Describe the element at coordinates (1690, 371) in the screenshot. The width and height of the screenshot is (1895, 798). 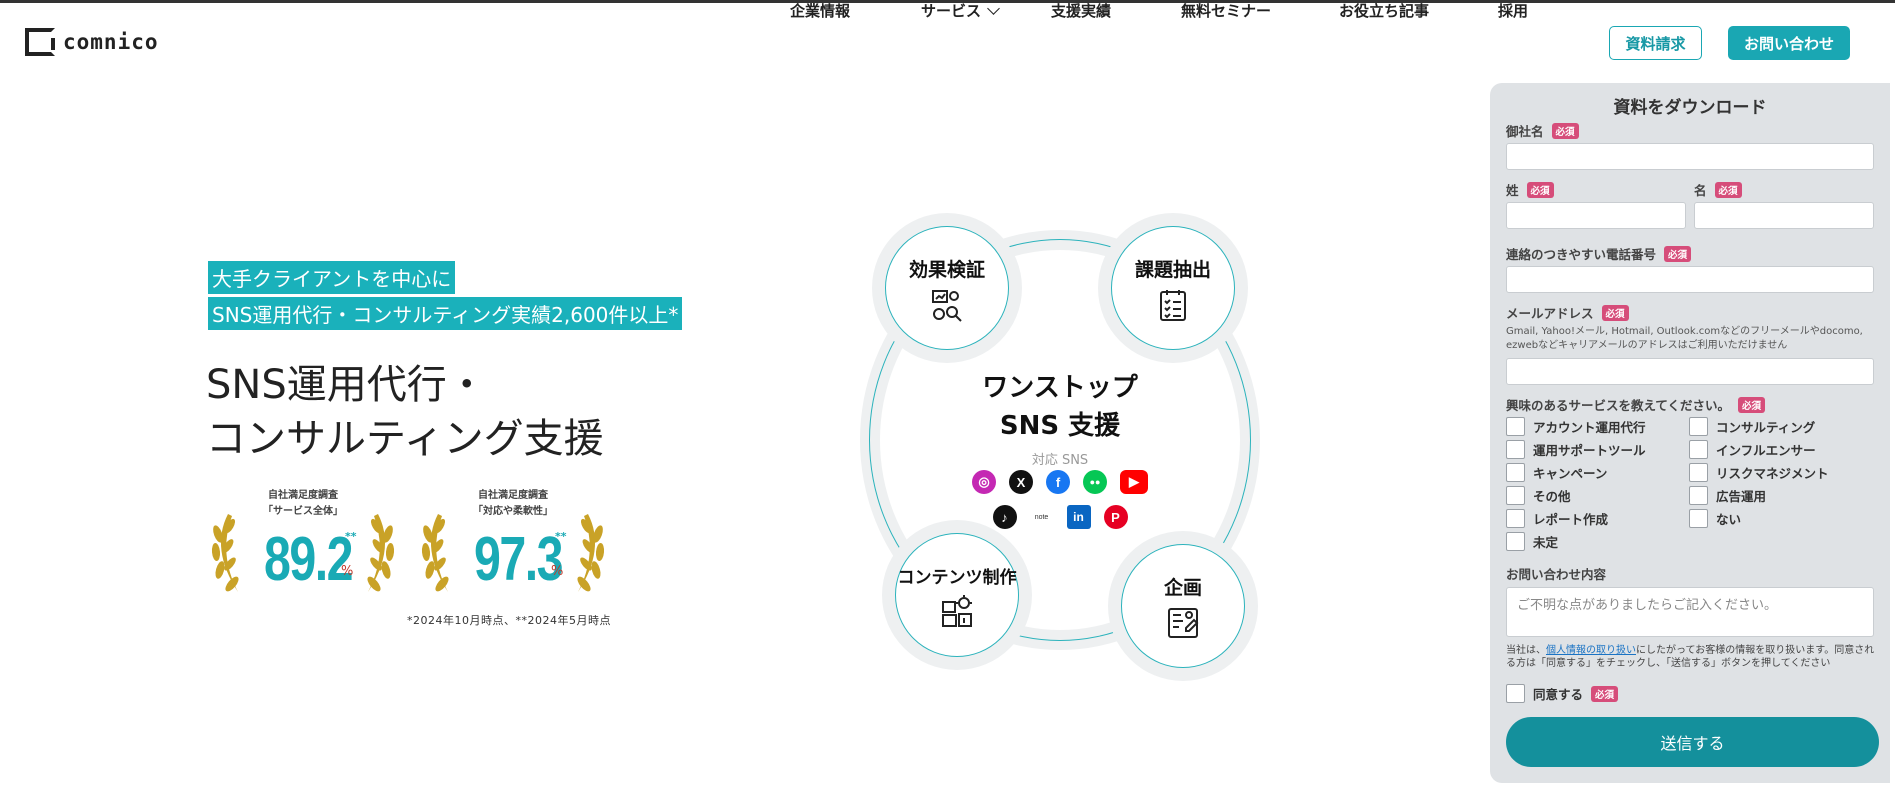
I see `email-input` at that location.